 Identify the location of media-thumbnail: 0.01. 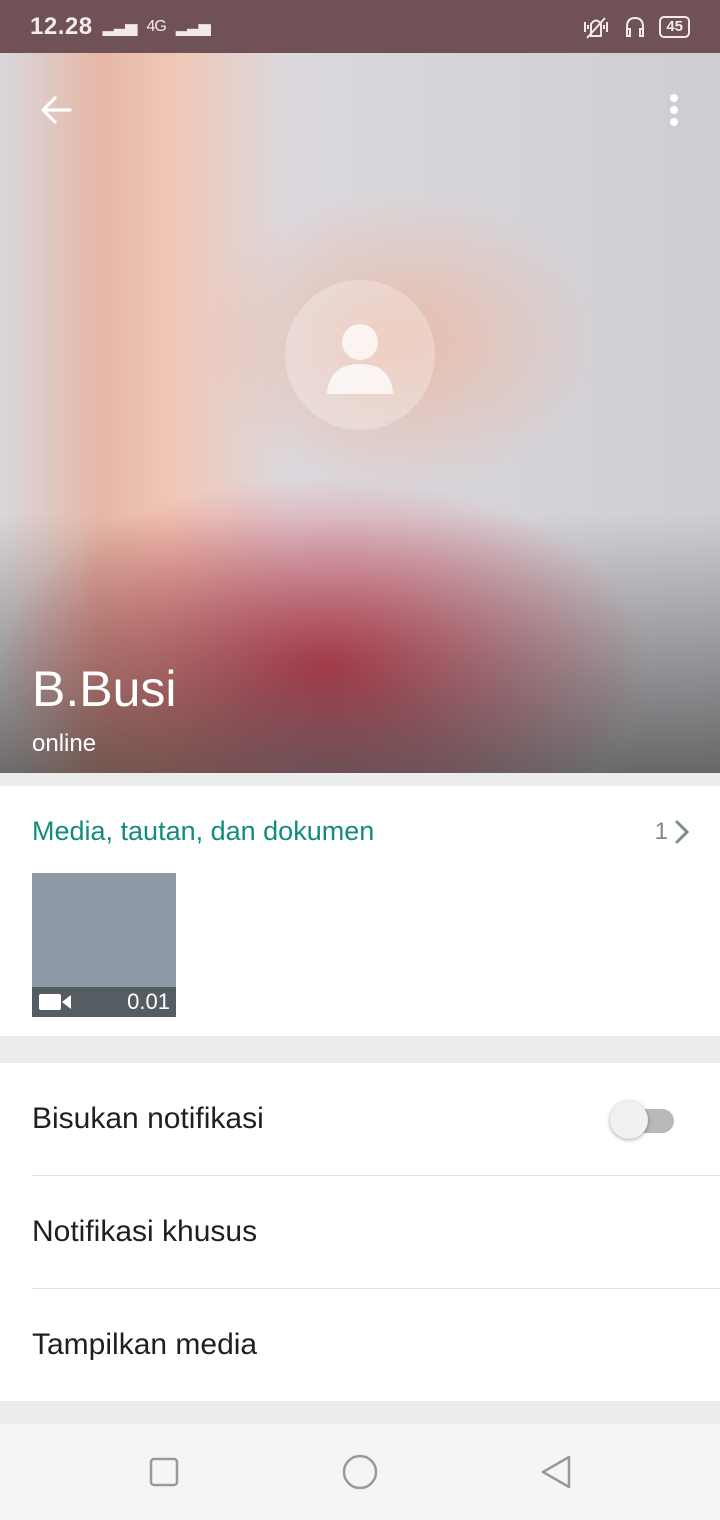
(104, 945).